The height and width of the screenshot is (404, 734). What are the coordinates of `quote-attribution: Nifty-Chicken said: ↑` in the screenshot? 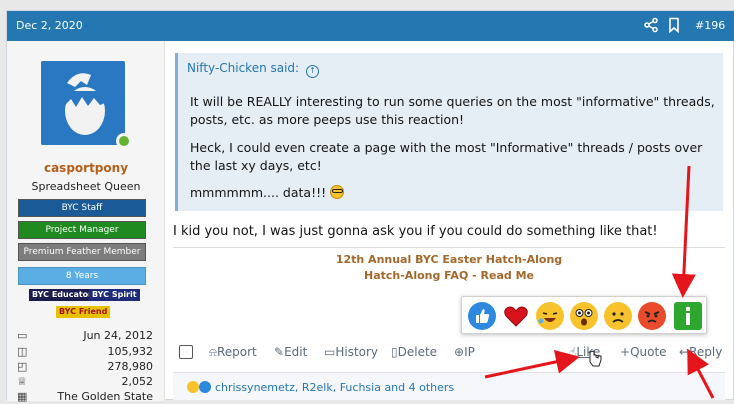 It's located at (253, 69).